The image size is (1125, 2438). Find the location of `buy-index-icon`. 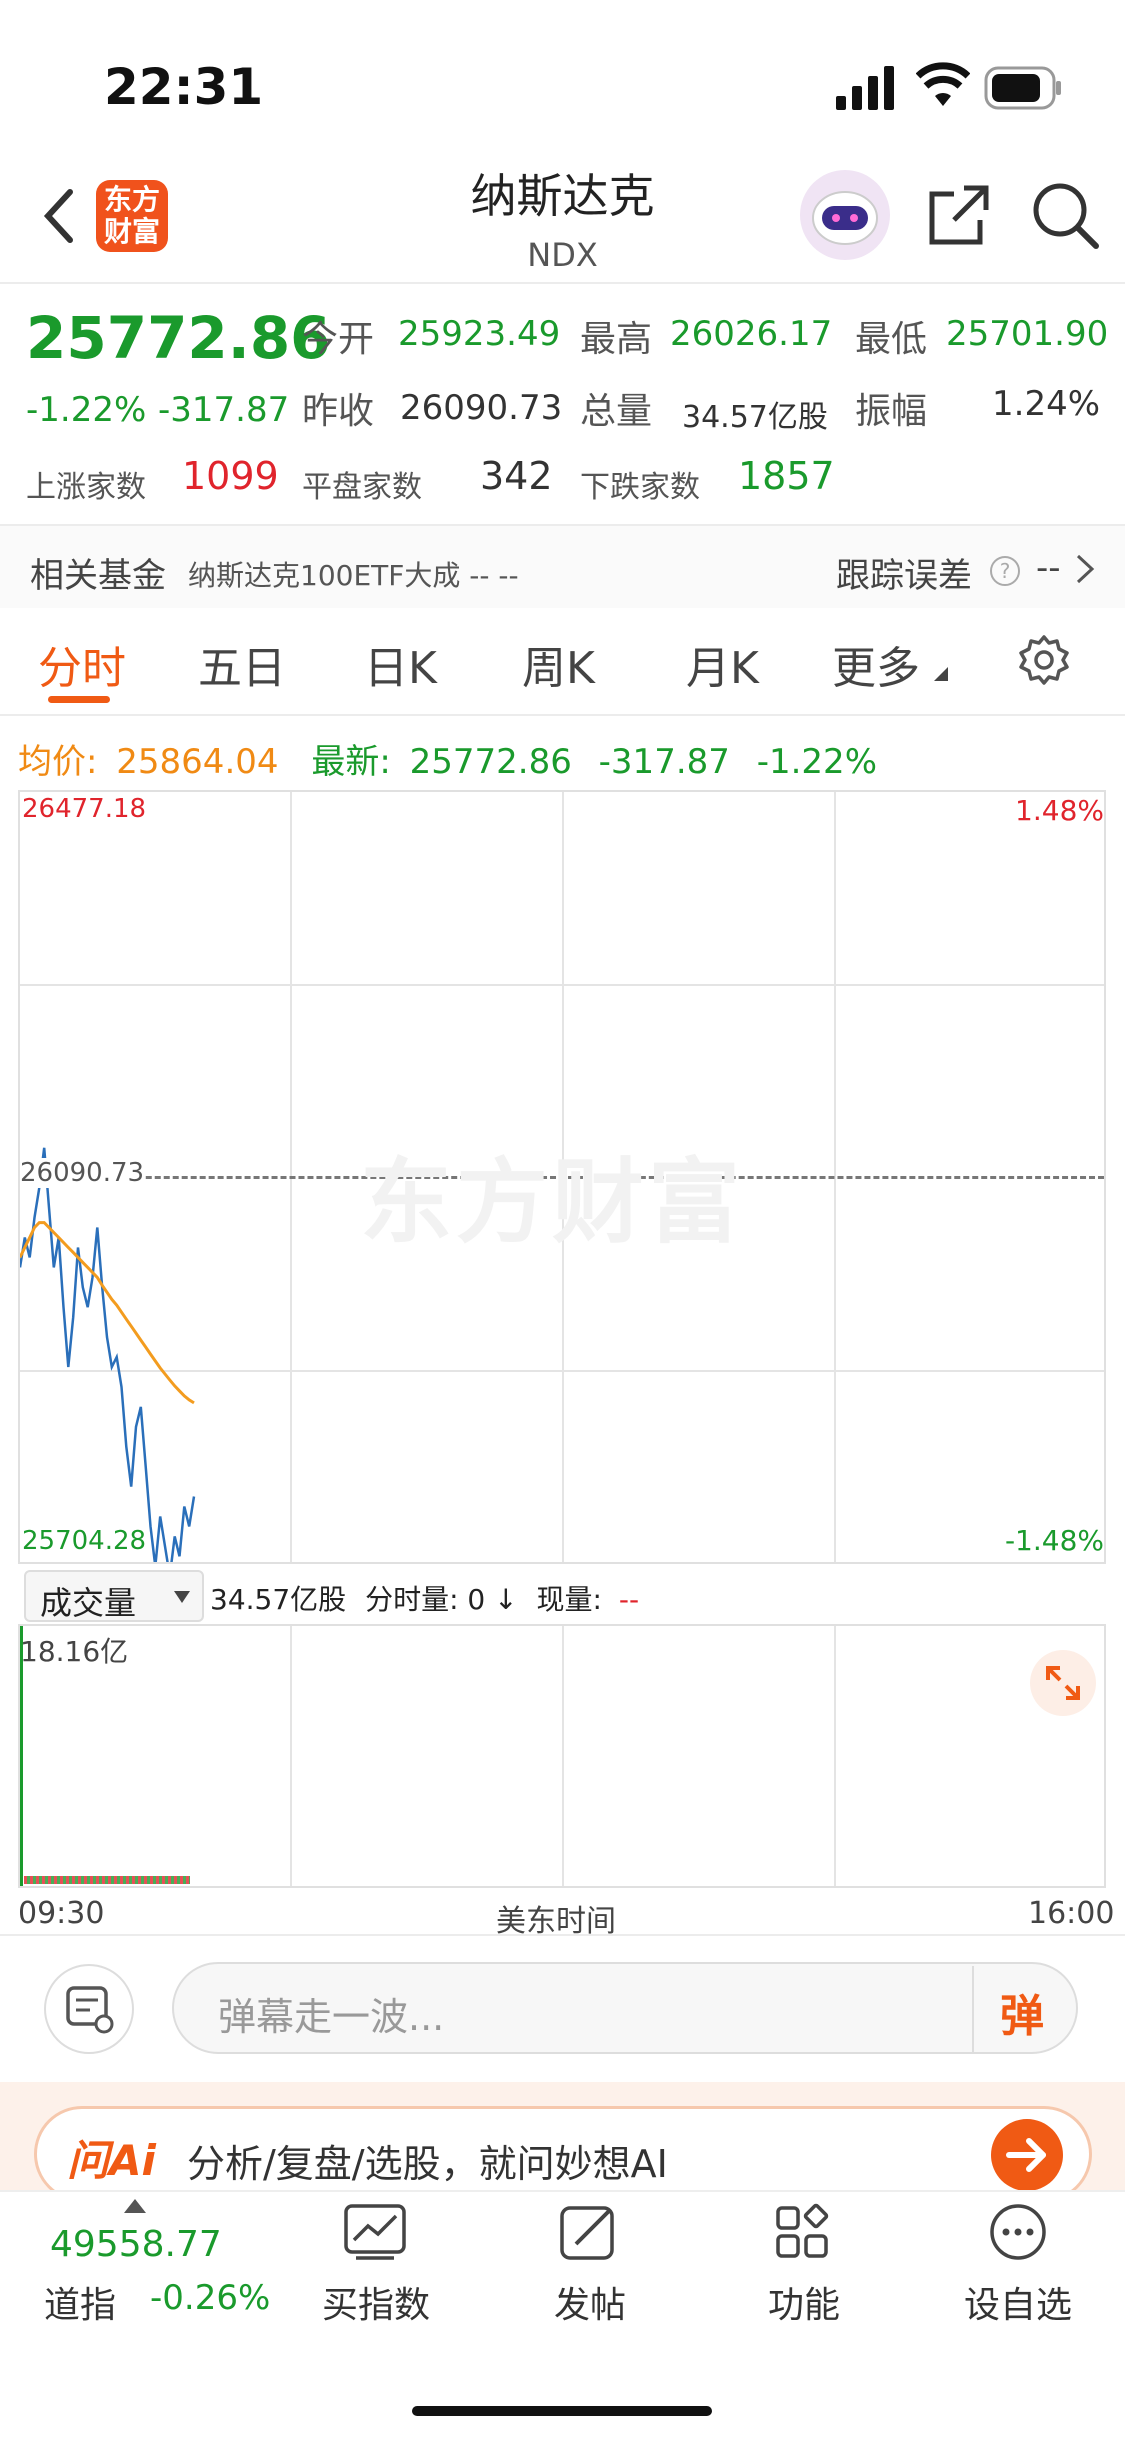

buy-index-icon is located at coordinates (376, 2232).